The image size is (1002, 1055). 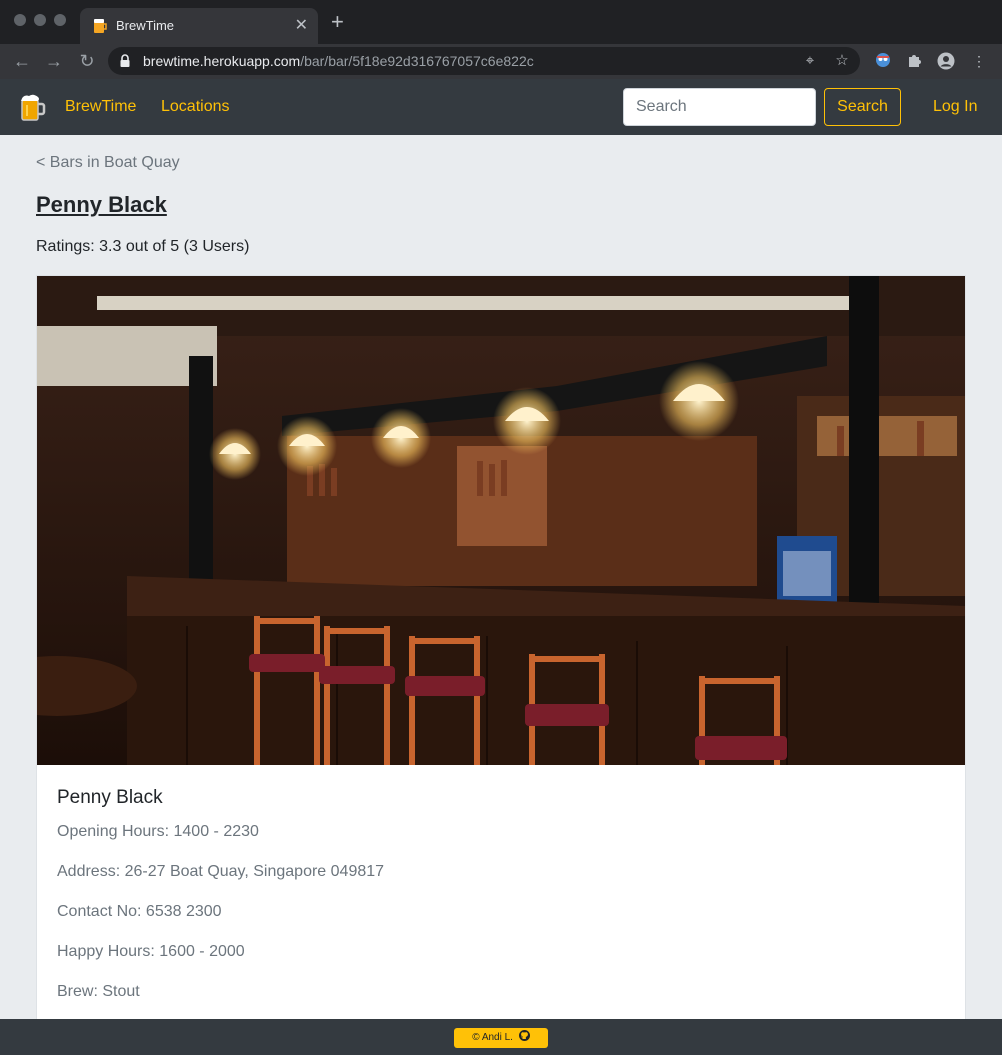 I want to click on extensions-puzzle-icon, so click(x=914, y=61).